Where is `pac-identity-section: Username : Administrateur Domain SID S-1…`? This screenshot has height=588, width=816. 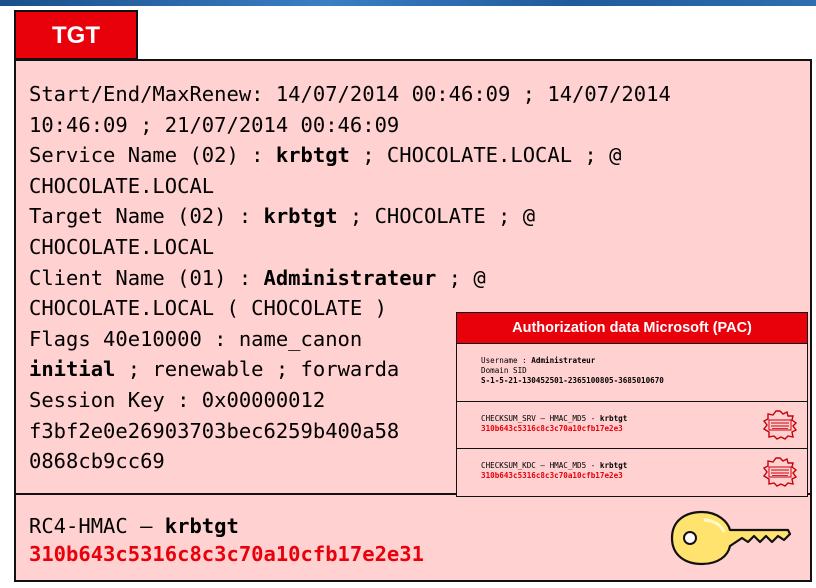
pac-identity-section: Username : Administrateur Domain SID S-1… is located at coordinates (632, 373).